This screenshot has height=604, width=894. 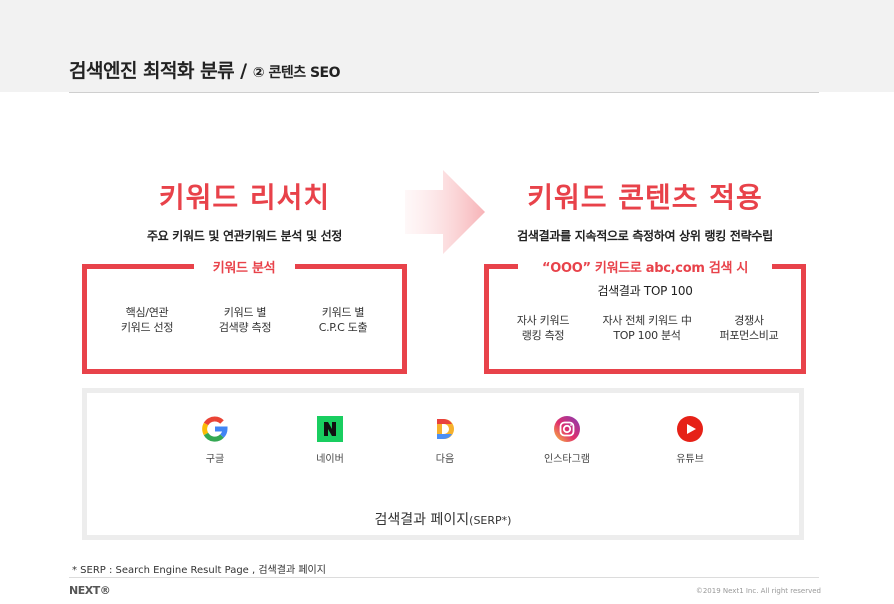 What do you see at coordinates (567, 459) in the screenshot?
I see `portal-name: 인스타그램` at bounding box center [567, 459].